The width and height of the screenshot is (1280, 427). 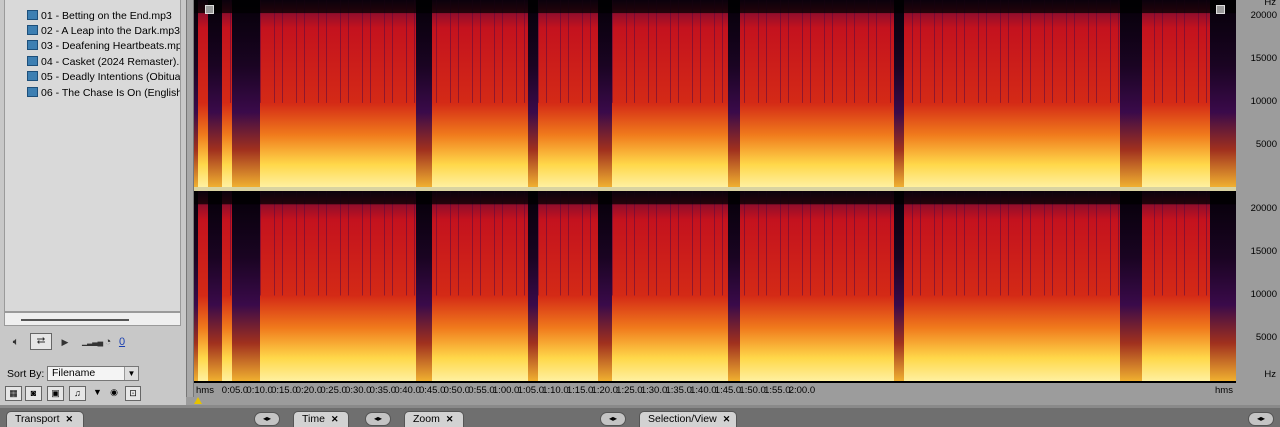 I want to click on time-label: 1:55.0, so click(x=777, y=390).